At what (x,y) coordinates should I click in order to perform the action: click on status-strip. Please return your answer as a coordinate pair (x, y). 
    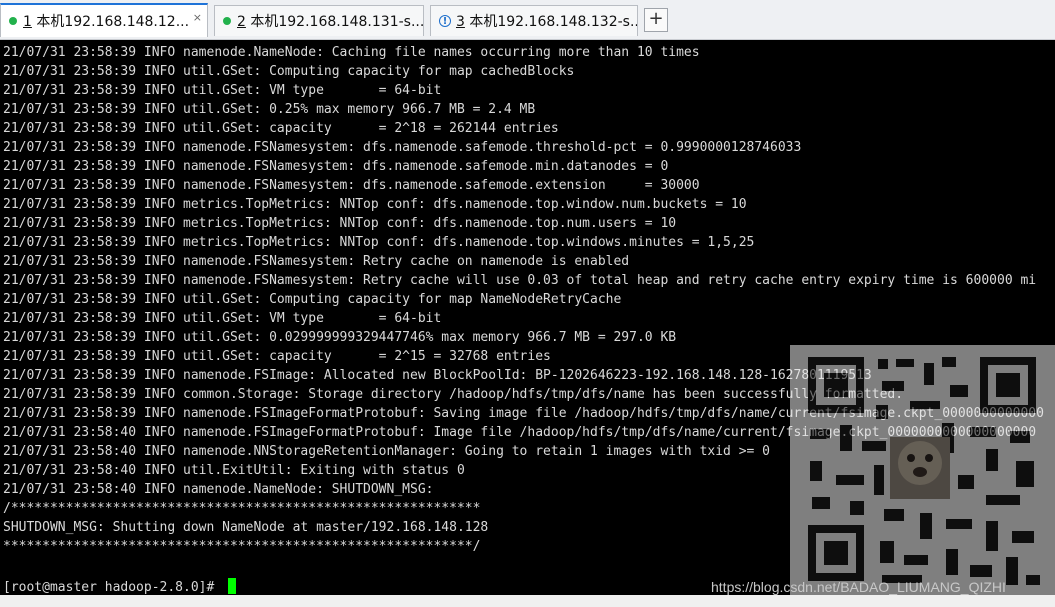
    Looking at the image, I should click on (527, 601).